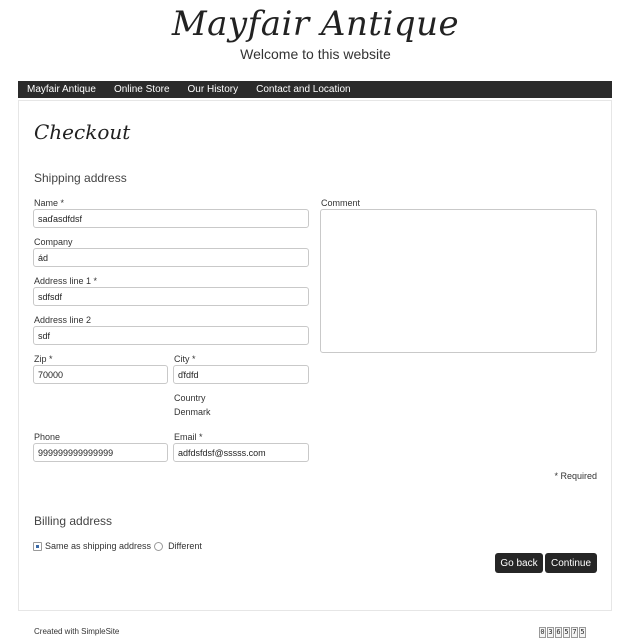 The height and width of the screenshot is (642, 631). Describe the element at coordinates (76, 631) in the screenshot. I see `footer-credit: Created with SimpleSite` at that location.